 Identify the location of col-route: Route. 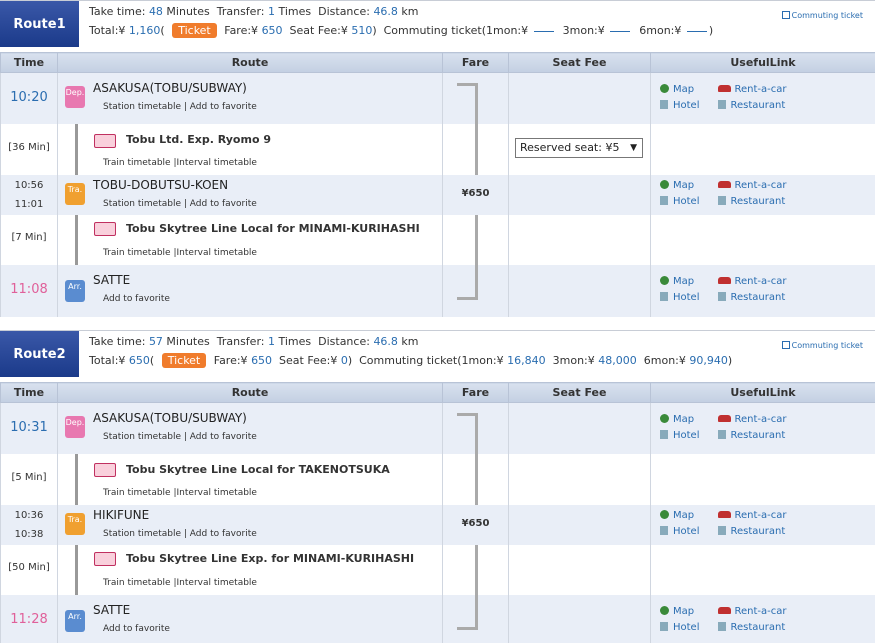
(250, 62).